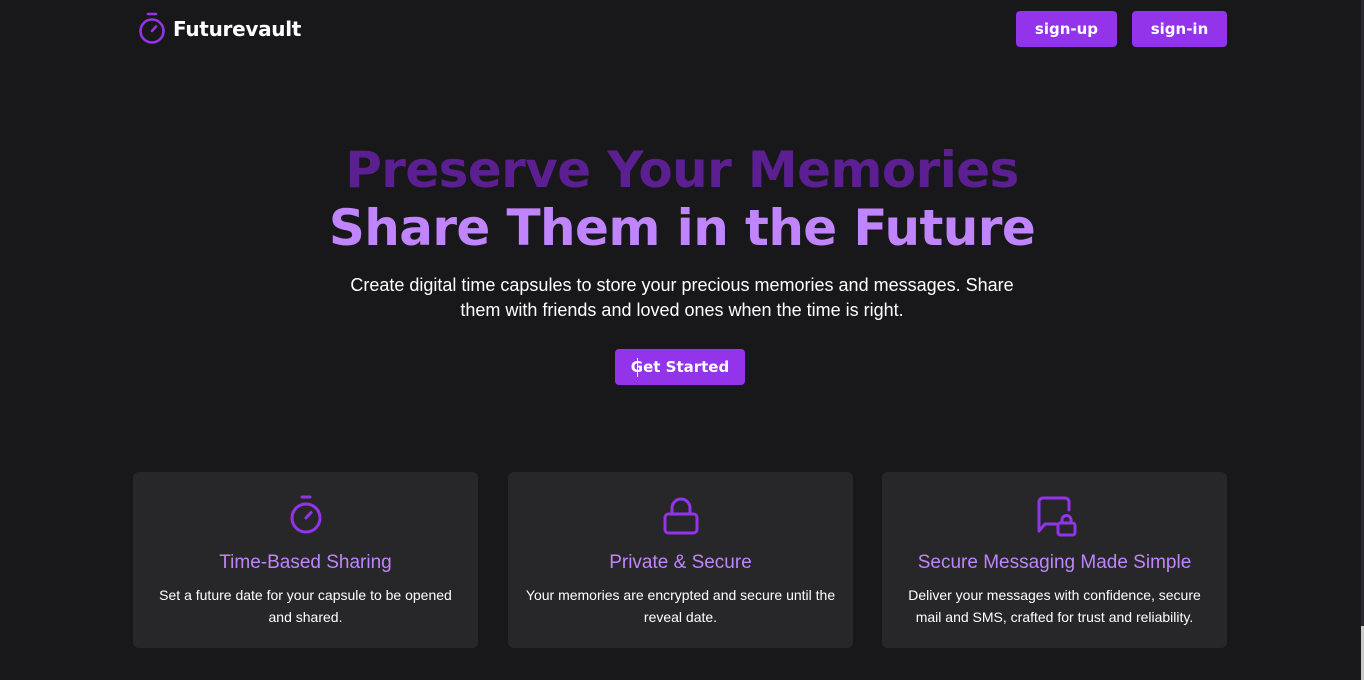 This screenshot has height=680, width=1364. What do you see at coordinates (237, 29) in the screenshot?
I see `logo-text: Futurevault` at bounding box center [237, 29].